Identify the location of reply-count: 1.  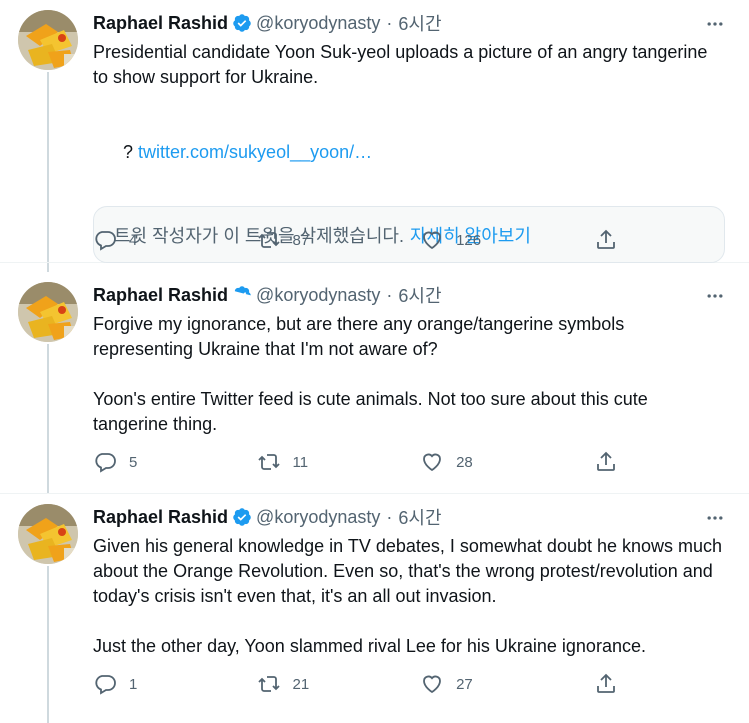
(133, 684).